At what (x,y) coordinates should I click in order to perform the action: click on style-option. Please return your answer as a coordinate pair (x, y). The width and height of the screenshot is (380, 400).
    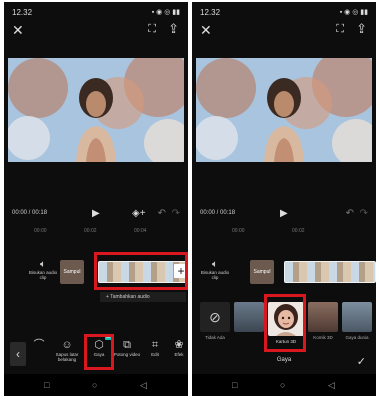
    Looking at the image, I should click on (249, 318).